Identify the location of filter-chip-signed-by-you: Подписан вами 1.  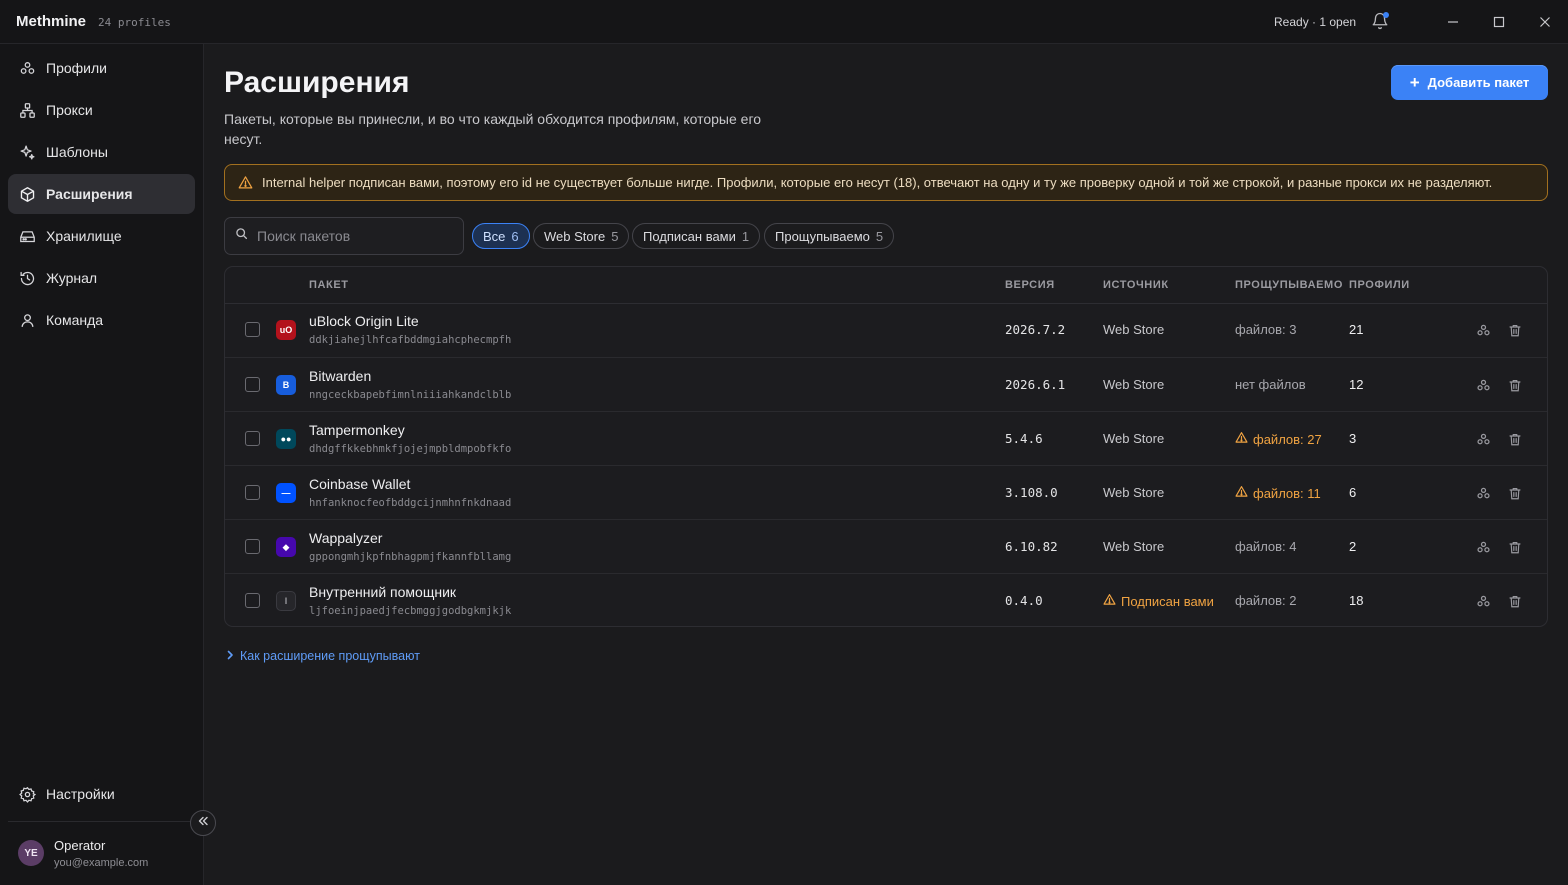
(696, 236).